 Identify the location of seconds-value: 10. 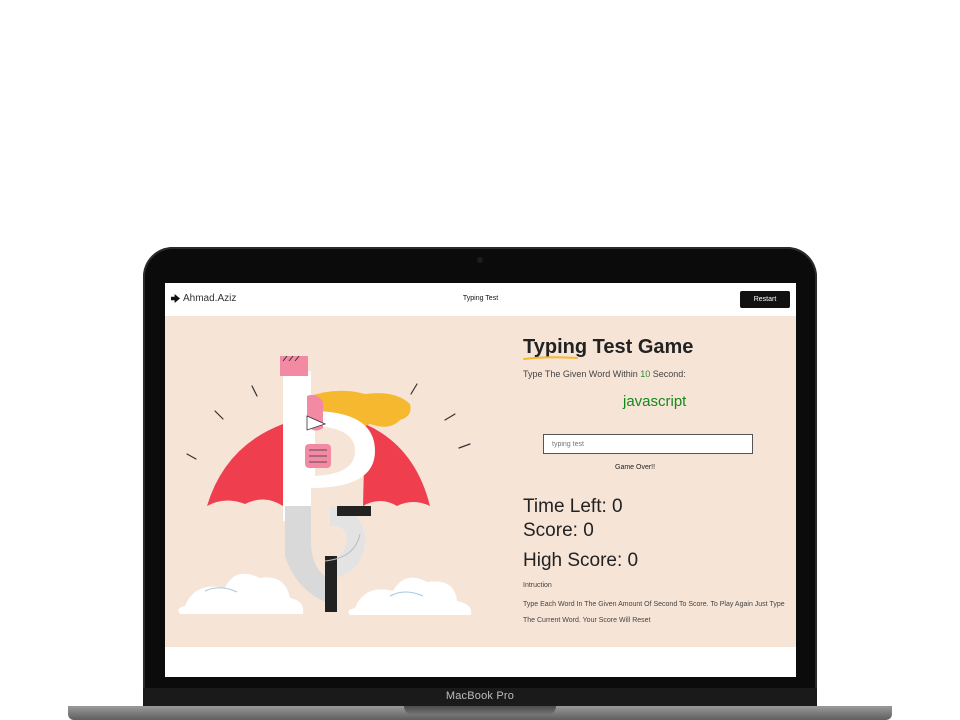
(645, 374).